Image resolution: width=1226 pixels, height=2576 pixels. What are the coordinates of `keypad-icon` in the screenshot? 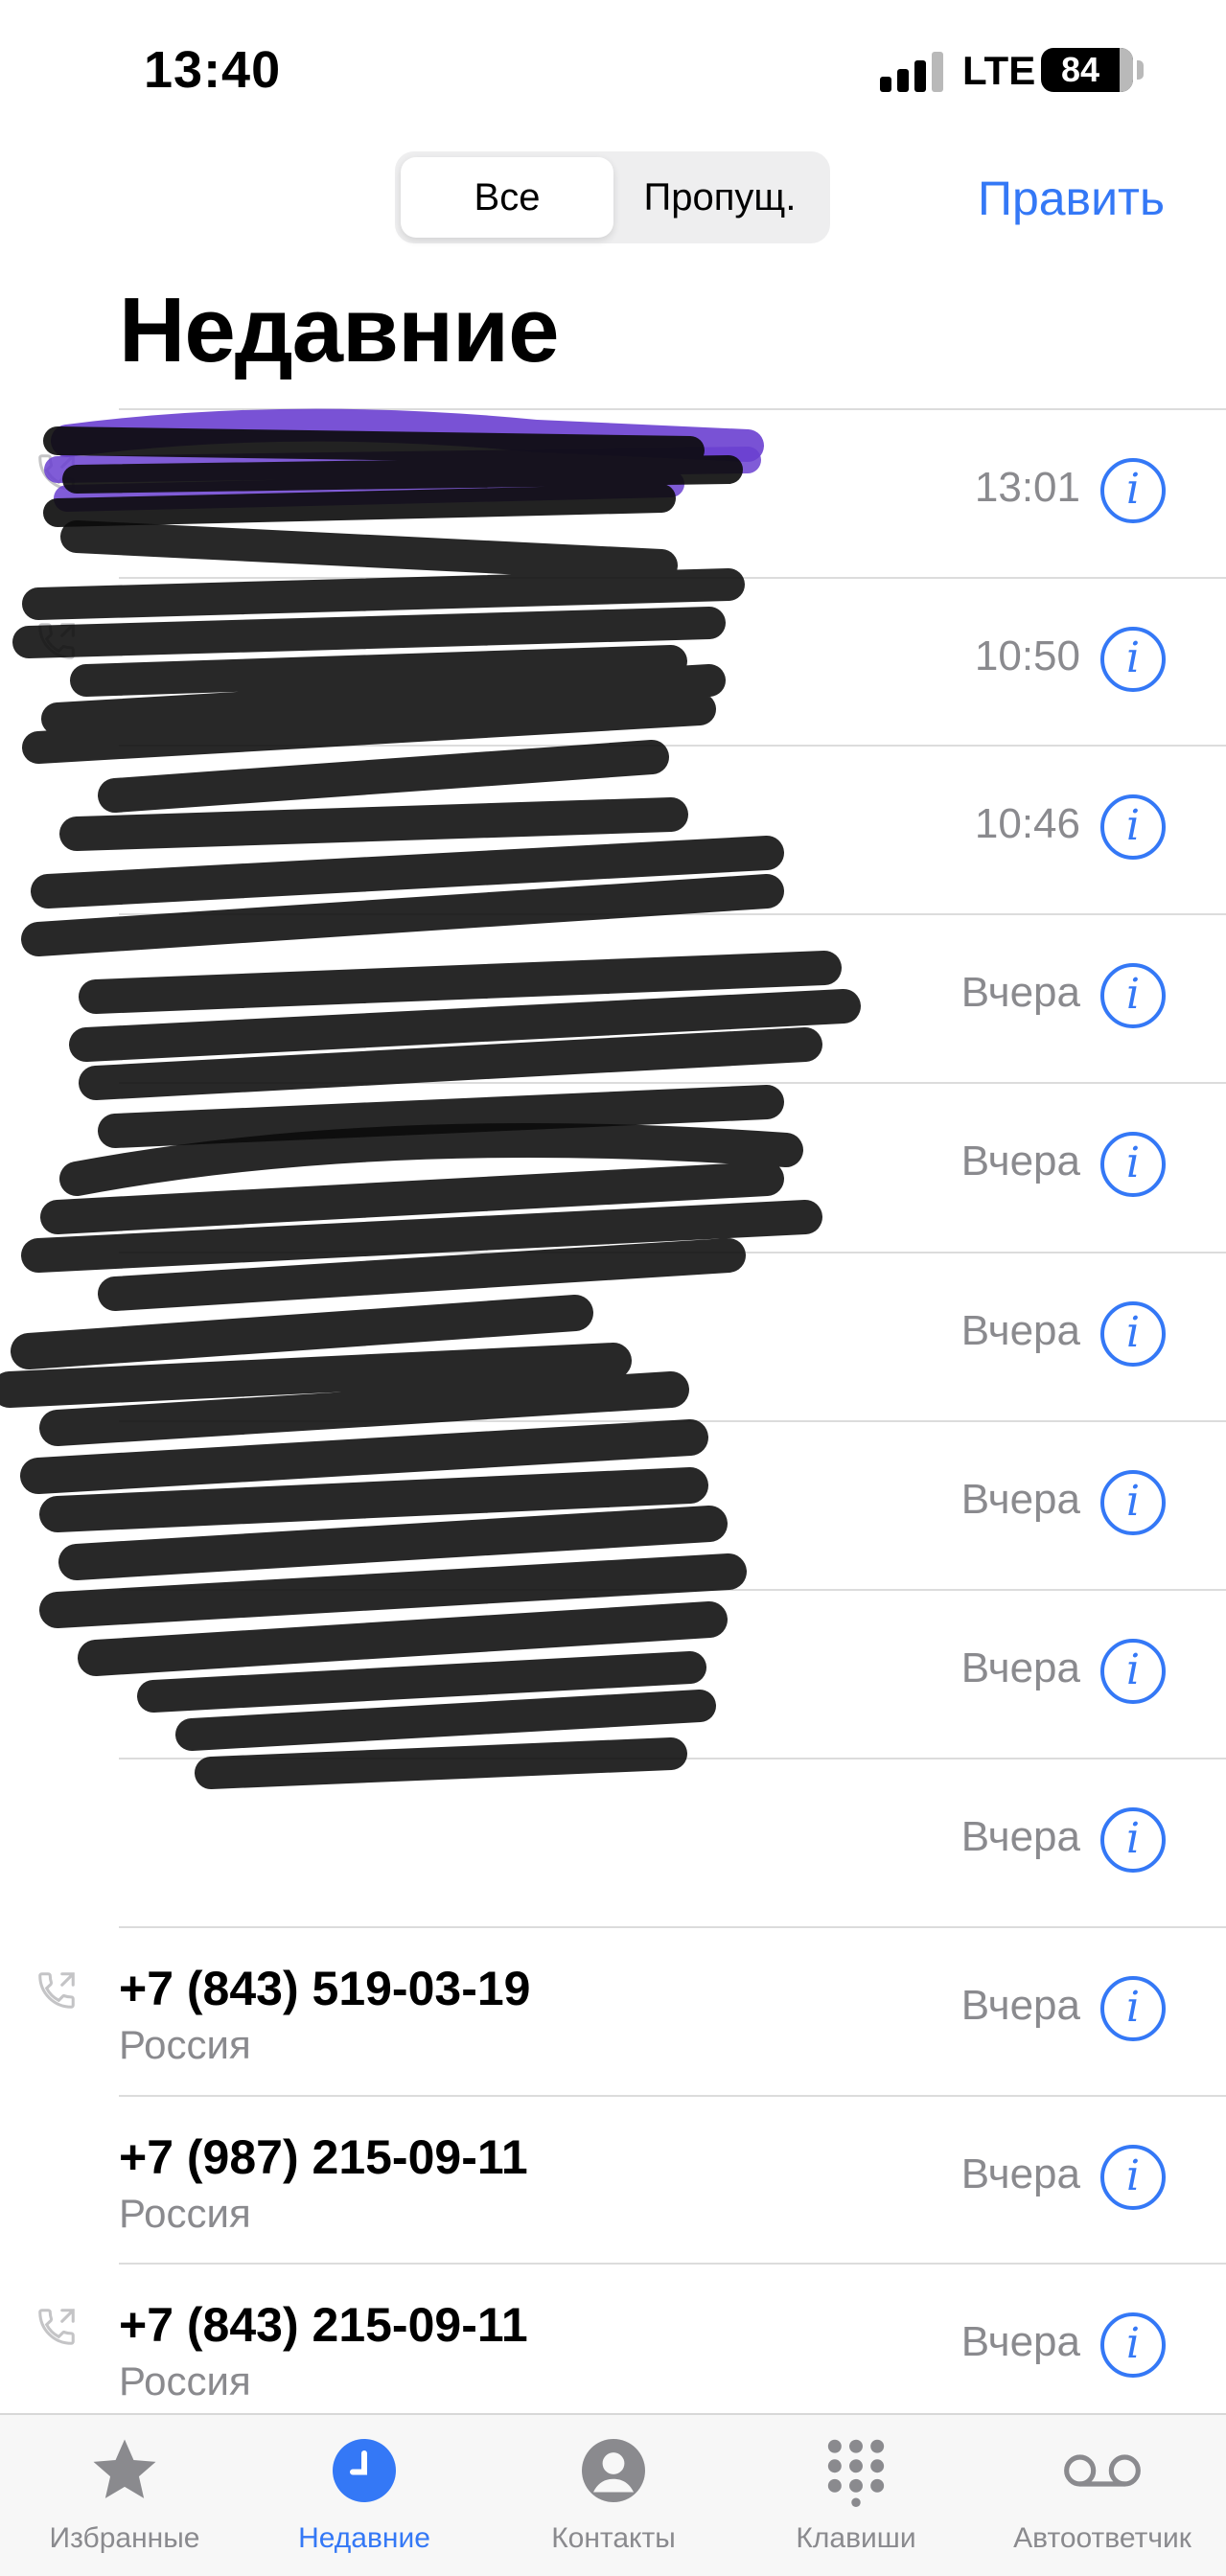 It's located at (856, 2470).